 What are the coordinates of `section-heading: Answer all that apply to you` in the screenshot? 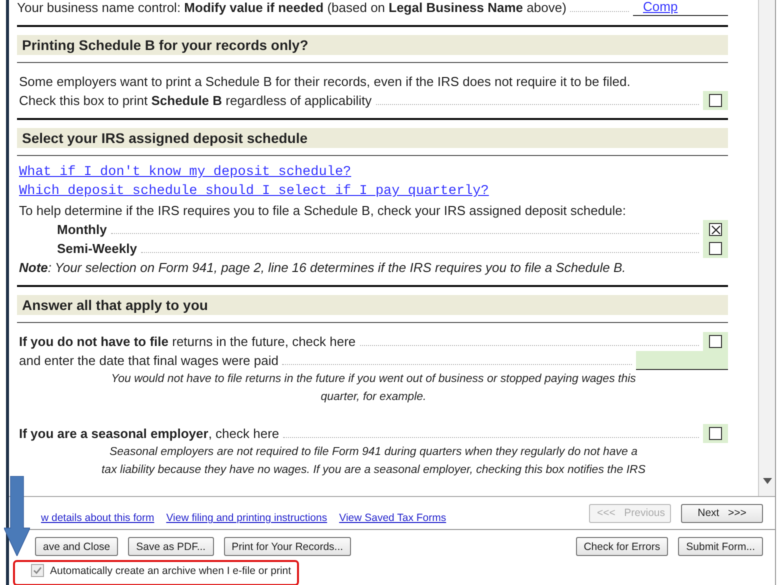 It's located at (372, 305).